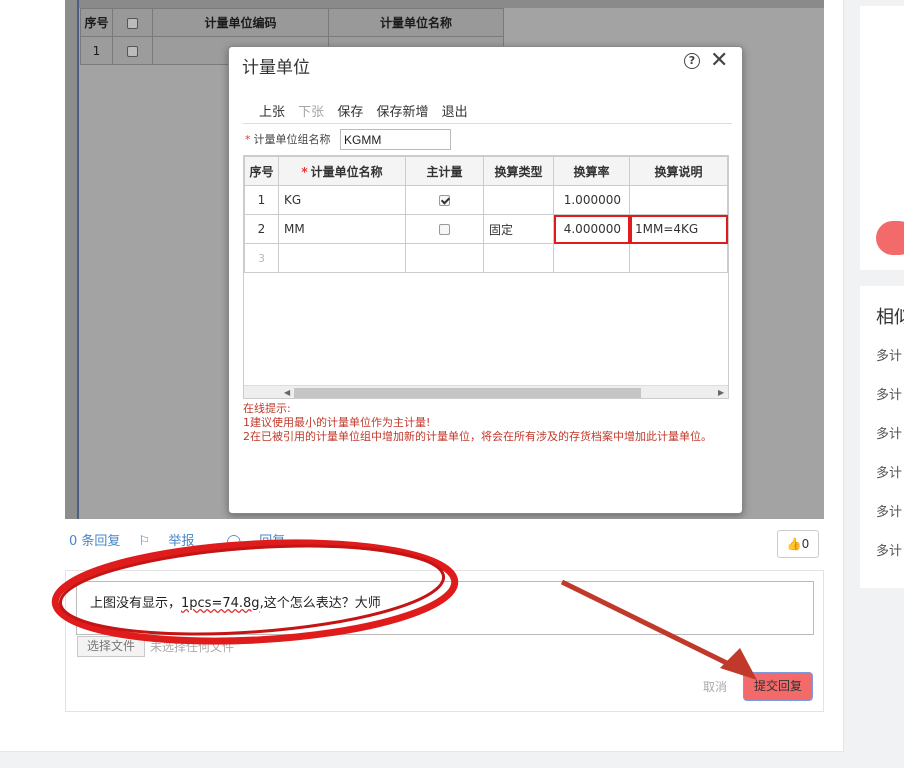 Image resolution: width=904 pixels, height=768 pixels. What do you see at coordinates (346, 171) in the screenshot?
I see `grid-header-name-text: 计量单位名称` at bounding box center [346, 171].